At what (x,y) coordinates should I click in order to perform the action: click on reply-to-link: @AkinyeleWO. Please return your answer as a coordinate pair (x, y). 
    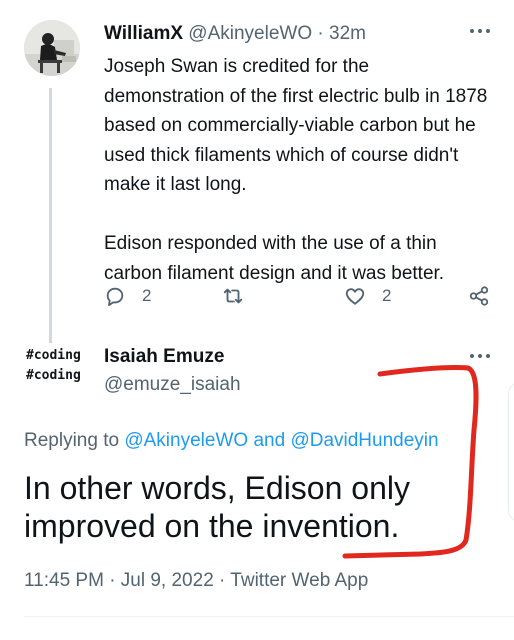
    Looking at the image, I should click on (186, 440).